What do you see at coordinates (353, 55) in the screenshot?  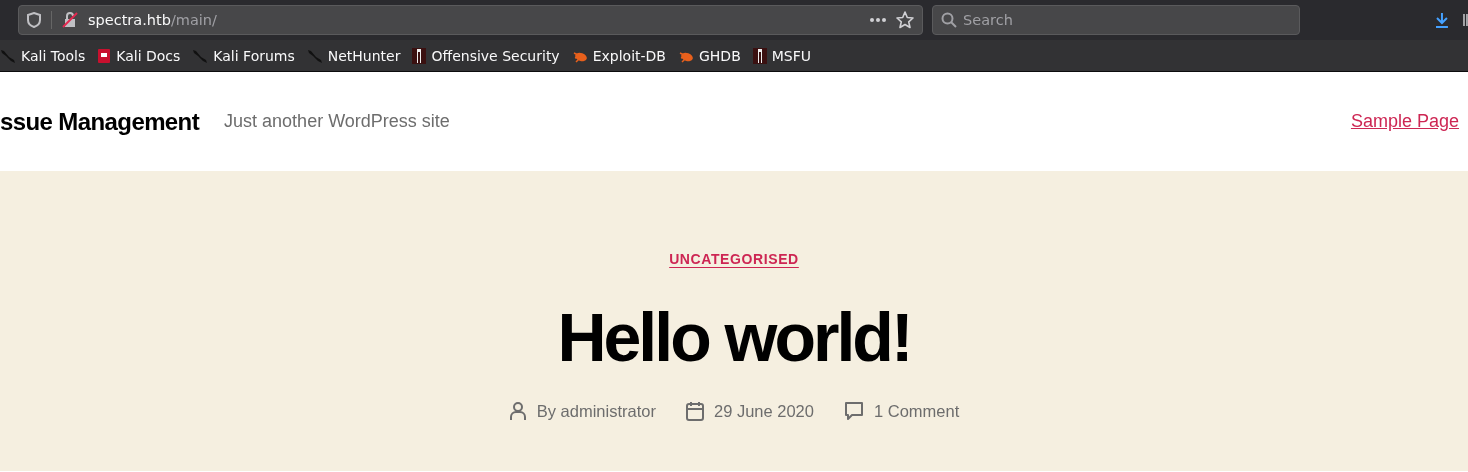 I see `bookmark: NetHunter` at bounding box center [353, 55].